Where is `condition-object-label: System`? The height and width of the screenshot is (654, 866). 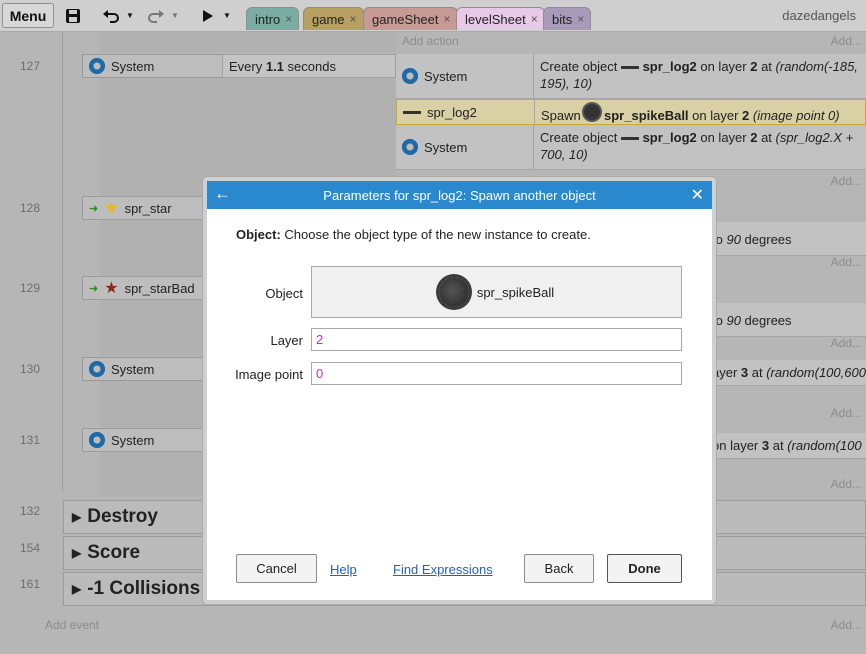 condition-object-label: System is located at coordinates (133, 369).